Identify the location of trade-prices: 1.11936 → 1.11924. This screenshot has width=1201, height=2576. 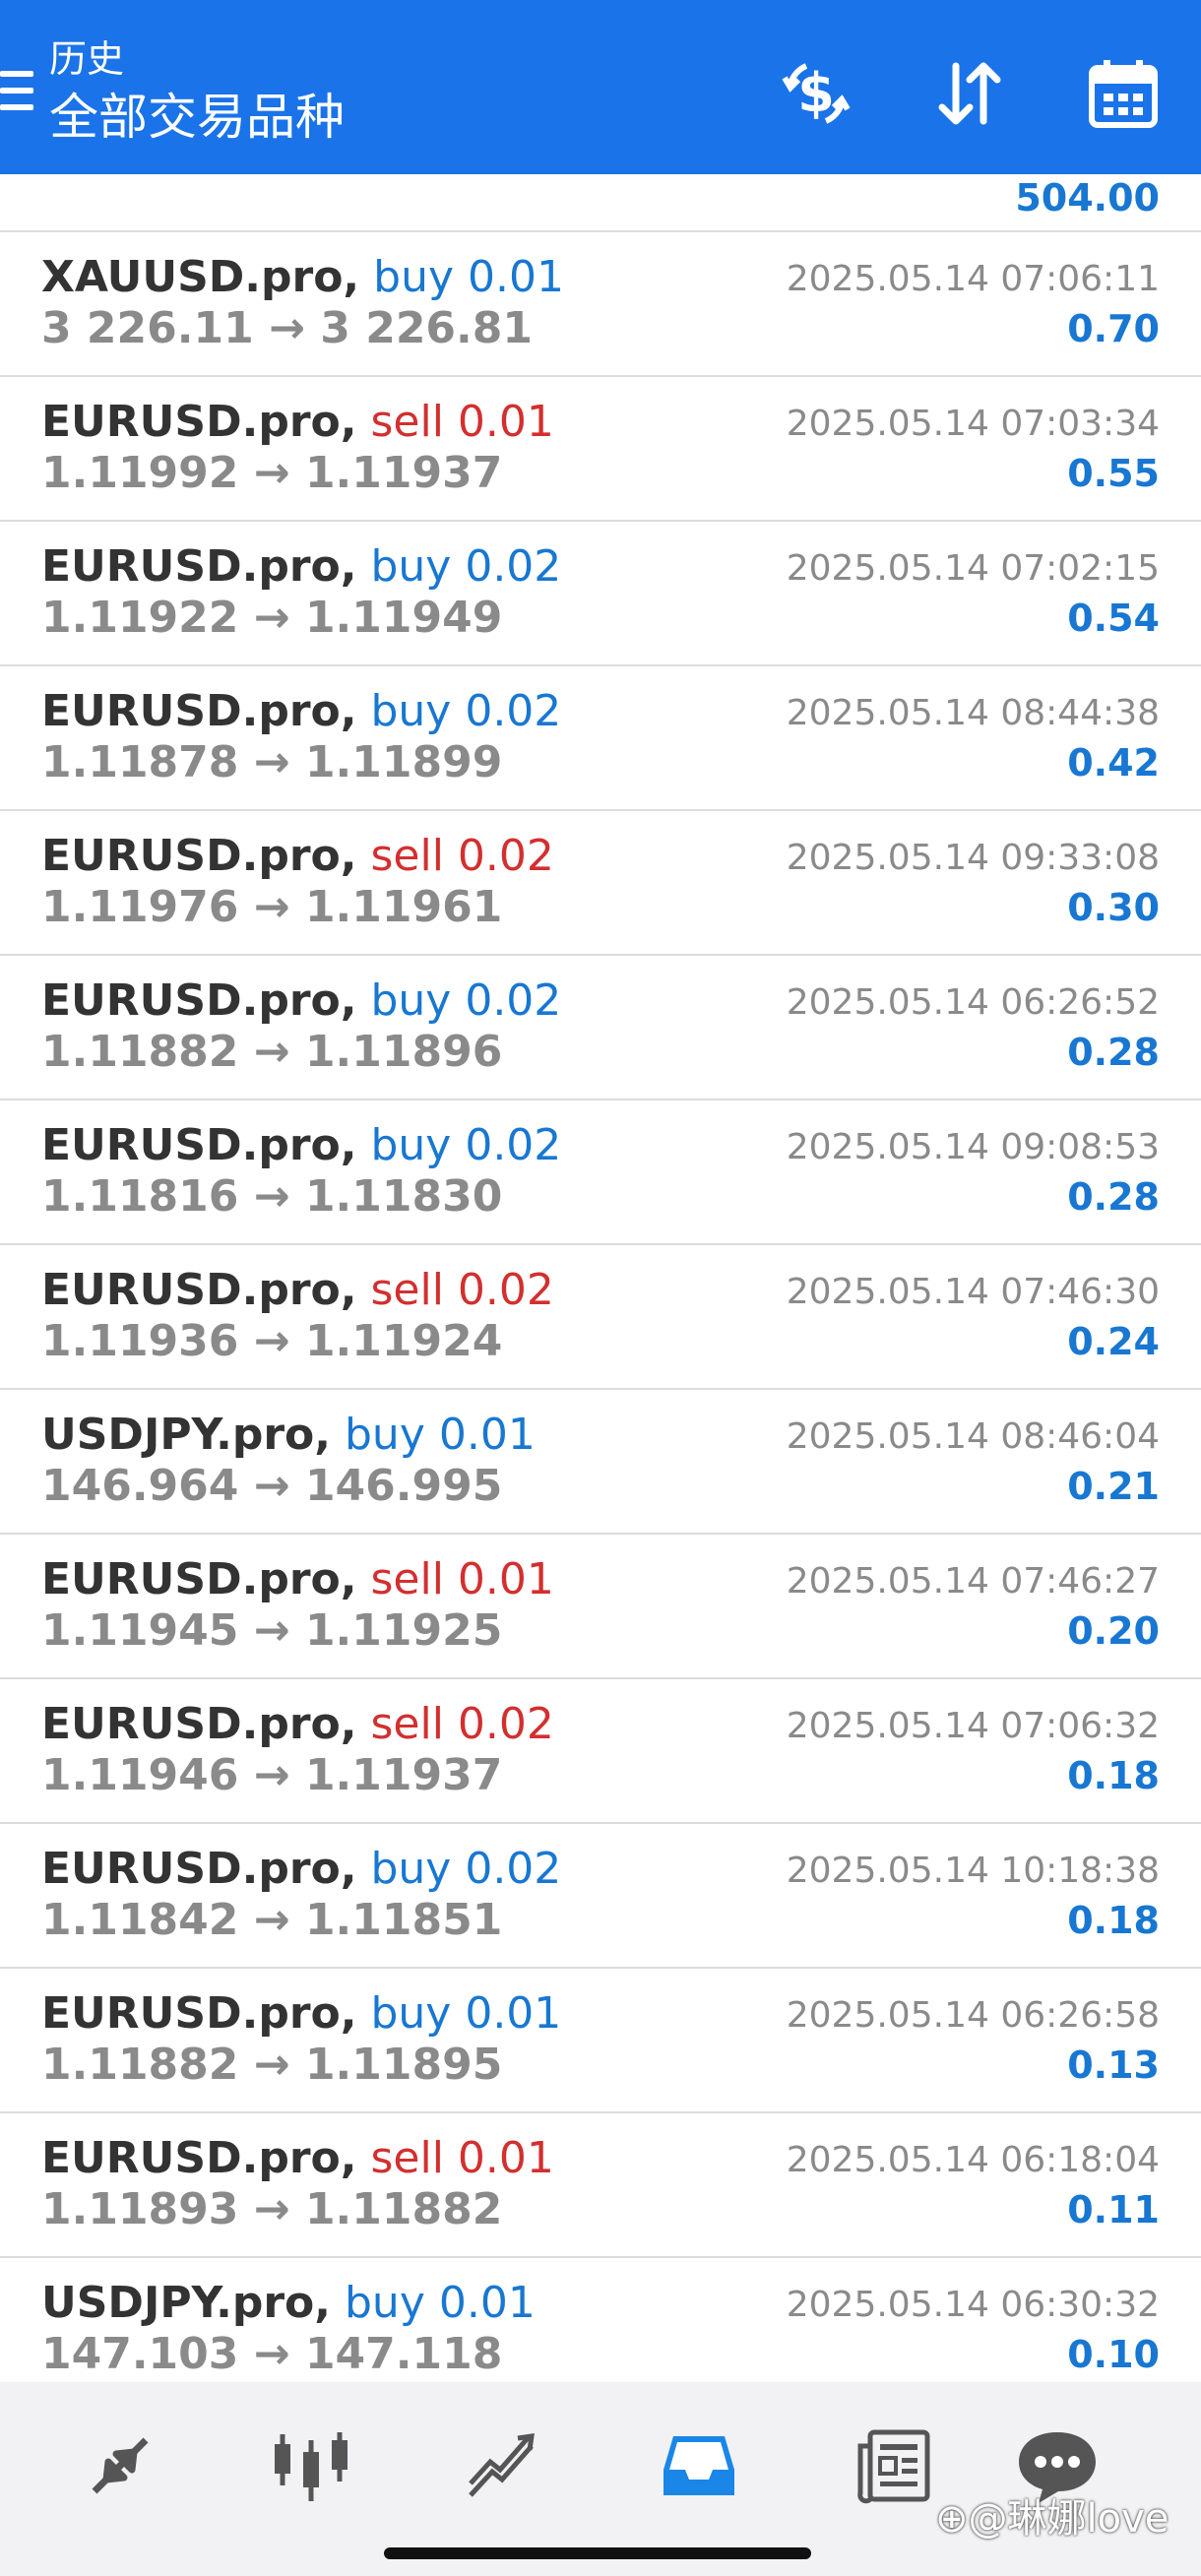
(271, 1341).